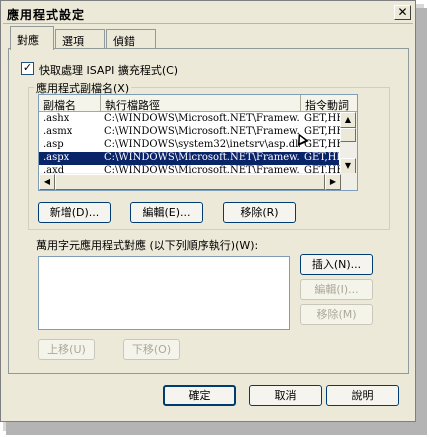 Image resolution: width=429 pixels, height=437 pixels. What do you see at coordinates (201, 103) in the screenshot?
I see `column-executable-path: 執行檔路徑` at bounding box center [201, 103].